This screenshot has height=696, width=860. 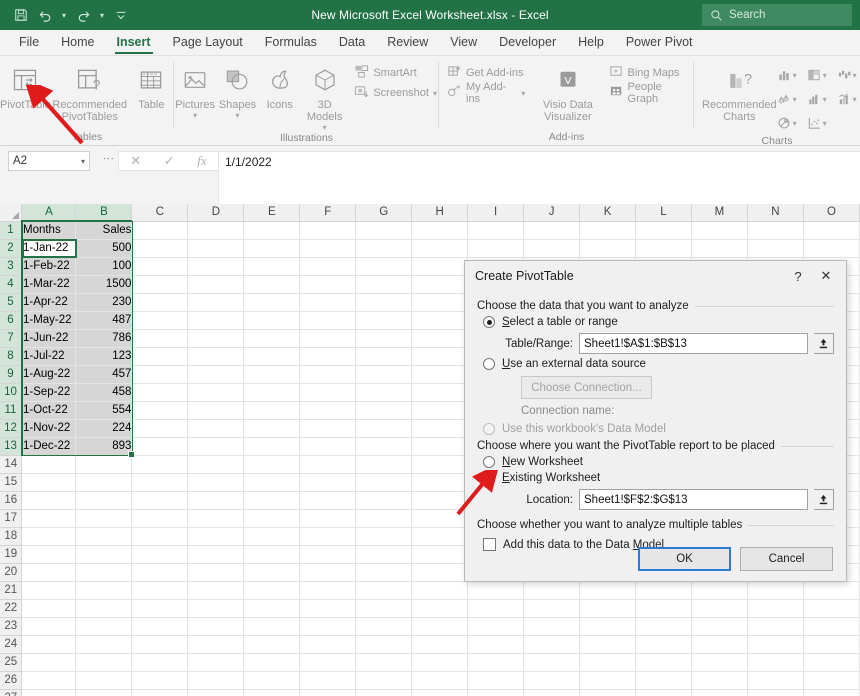 What do you see at coordinates (160, 554) in the screenshot?
I see `cell-C19` at bounding box center [160, 554].